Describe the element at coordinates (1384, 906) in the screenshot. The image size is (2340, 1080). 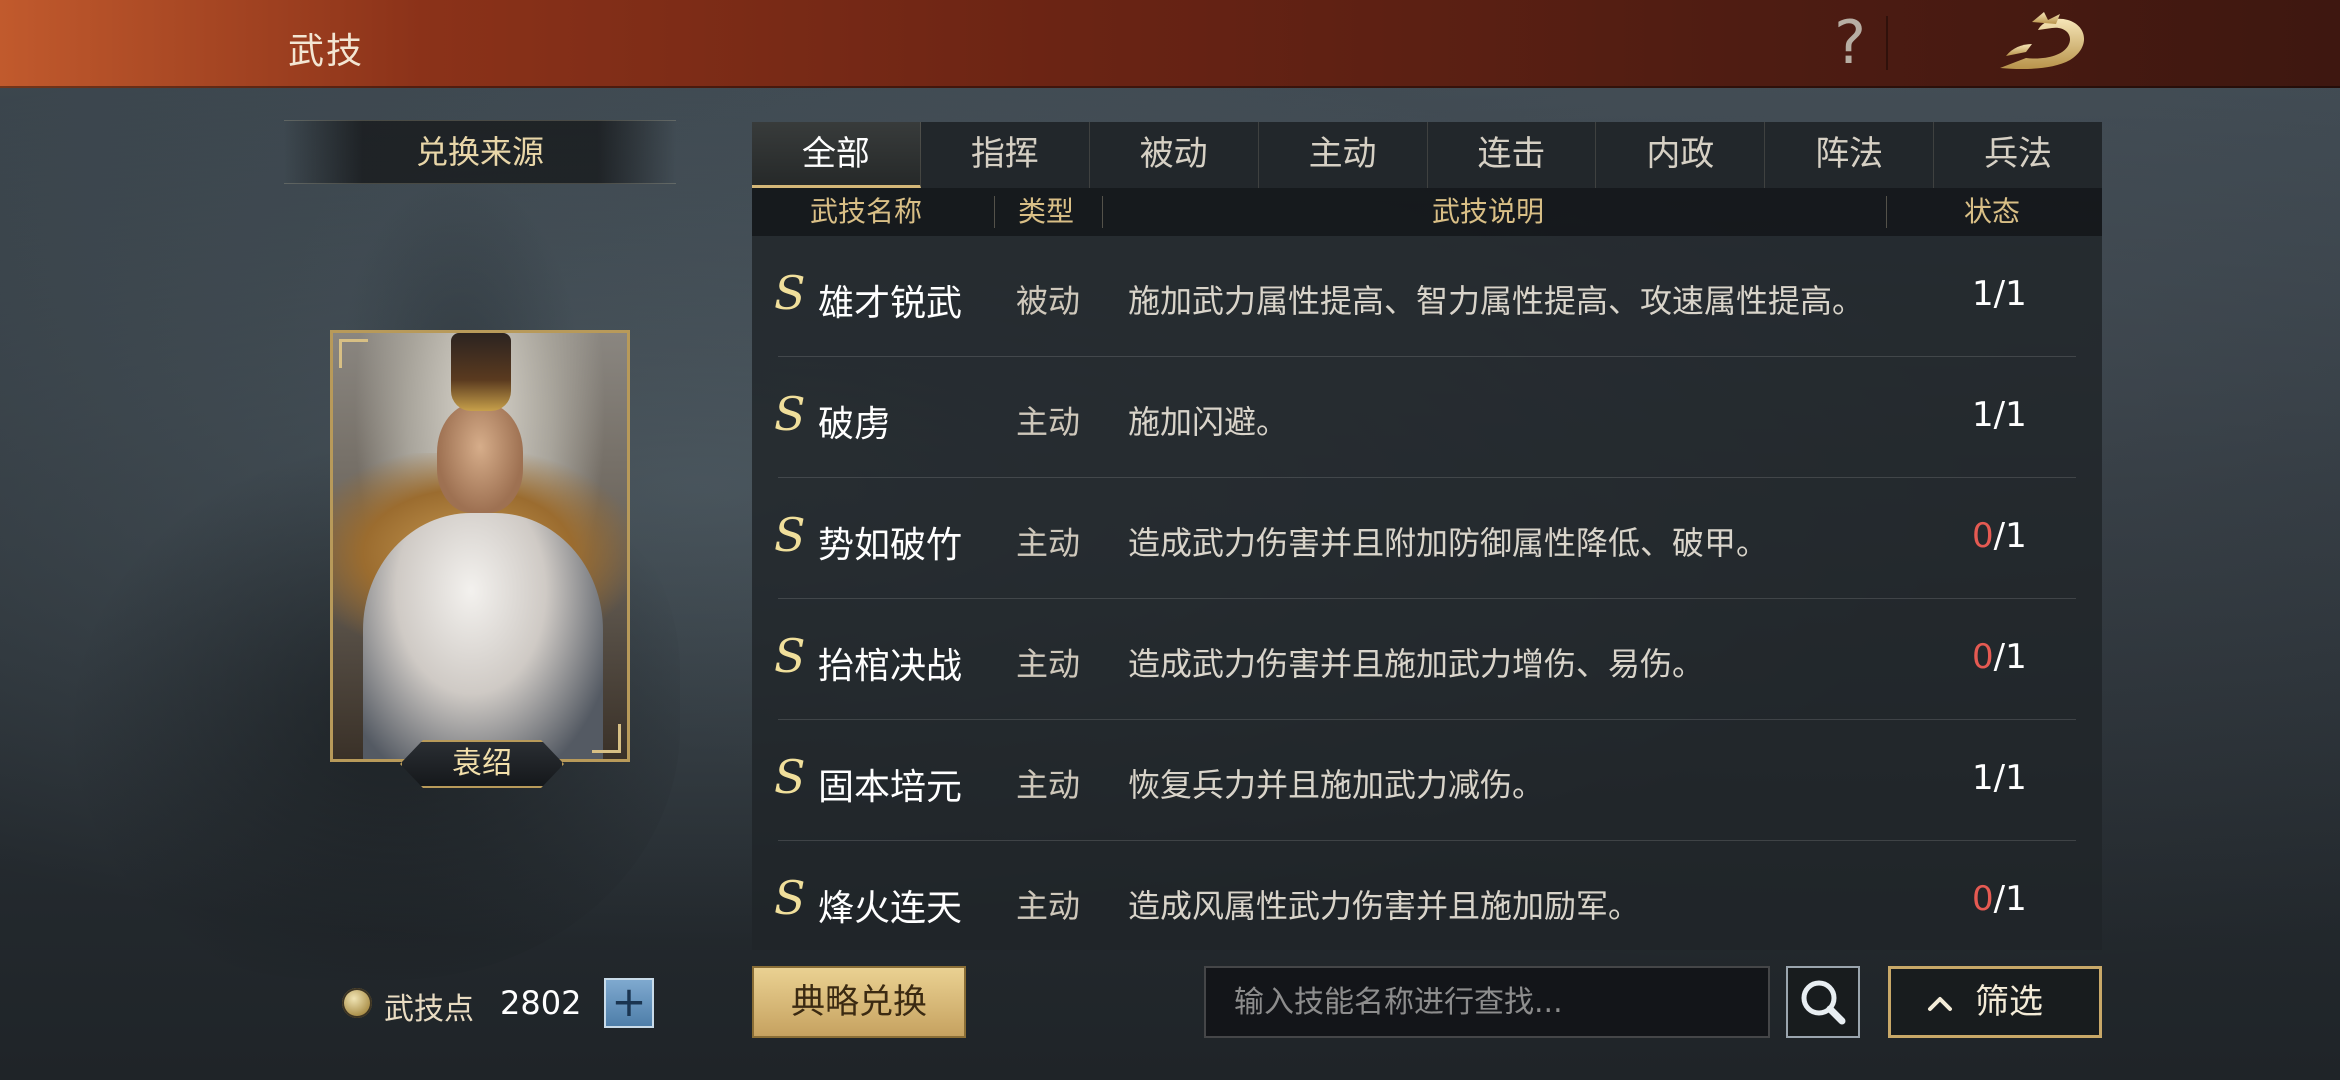
I see `skill-description: 造成风属性武力伤害并且施加励军。` at that location.